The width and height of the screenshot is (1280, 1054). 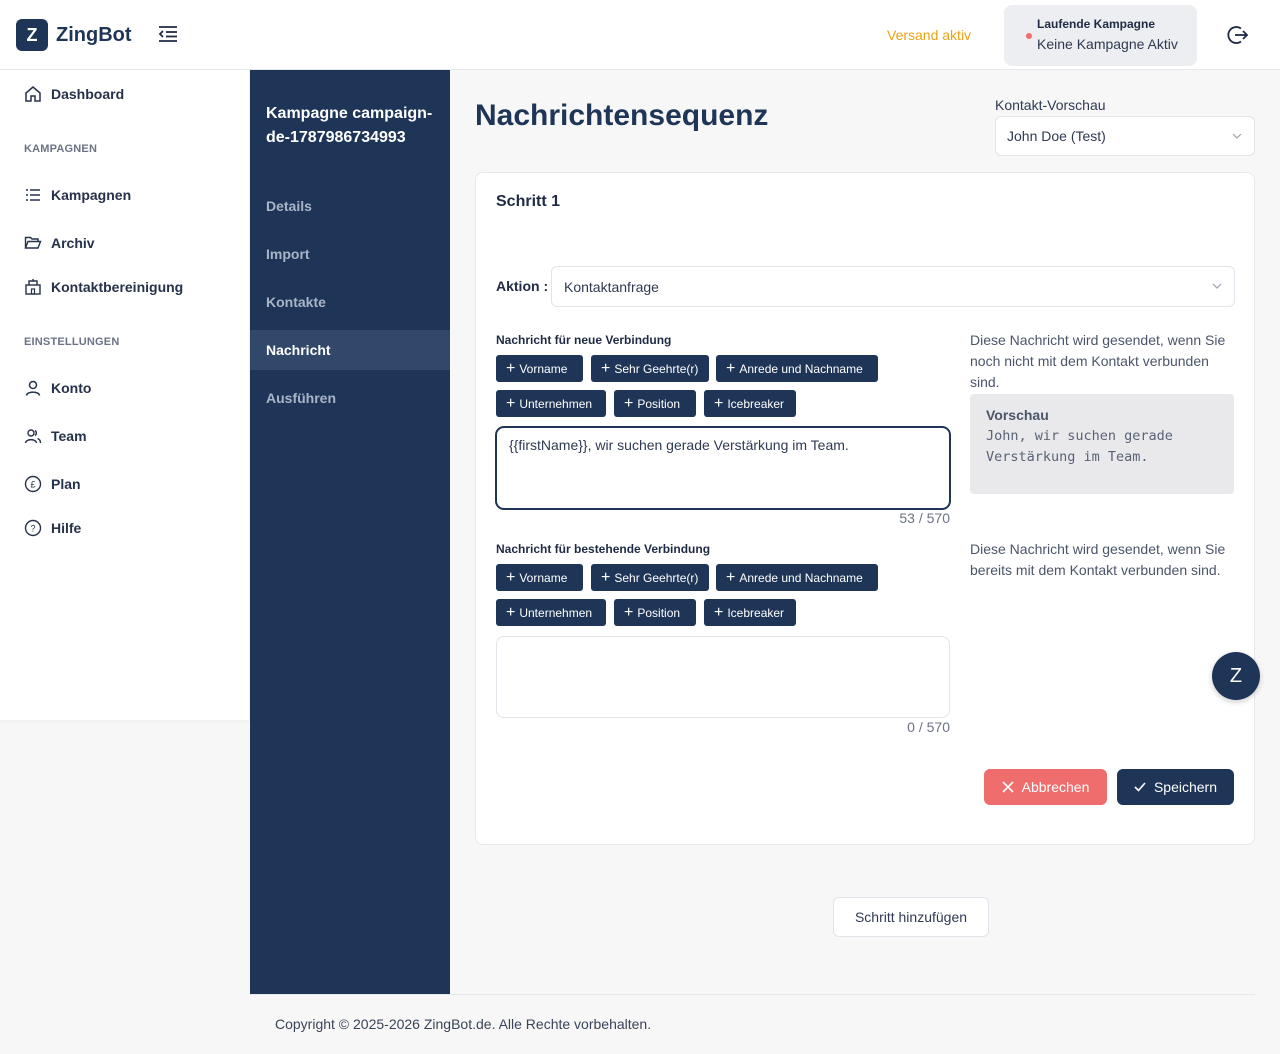 I want to click on cancel-button: Abbrechen, so click(x=1045, y=787).